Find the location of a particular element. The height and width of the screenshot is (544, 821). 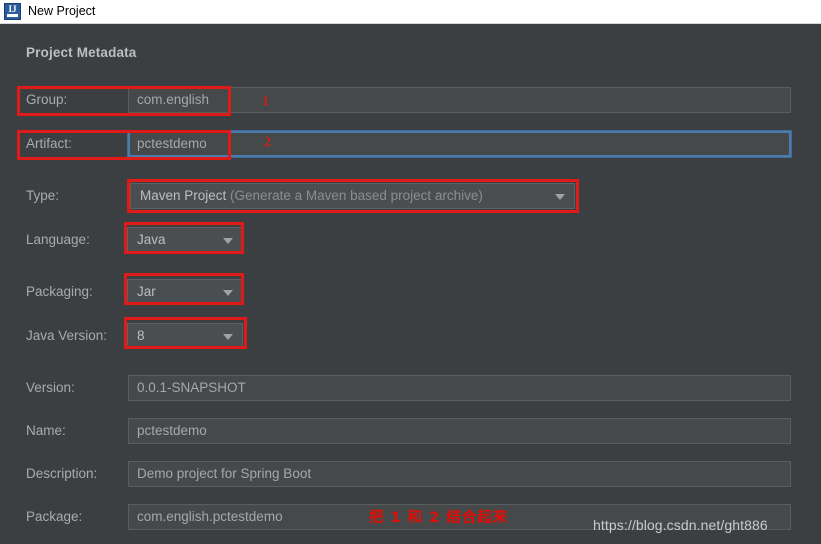

input-version: 0.0.1-SNAPSHOT is located at coordinates (459, 388).